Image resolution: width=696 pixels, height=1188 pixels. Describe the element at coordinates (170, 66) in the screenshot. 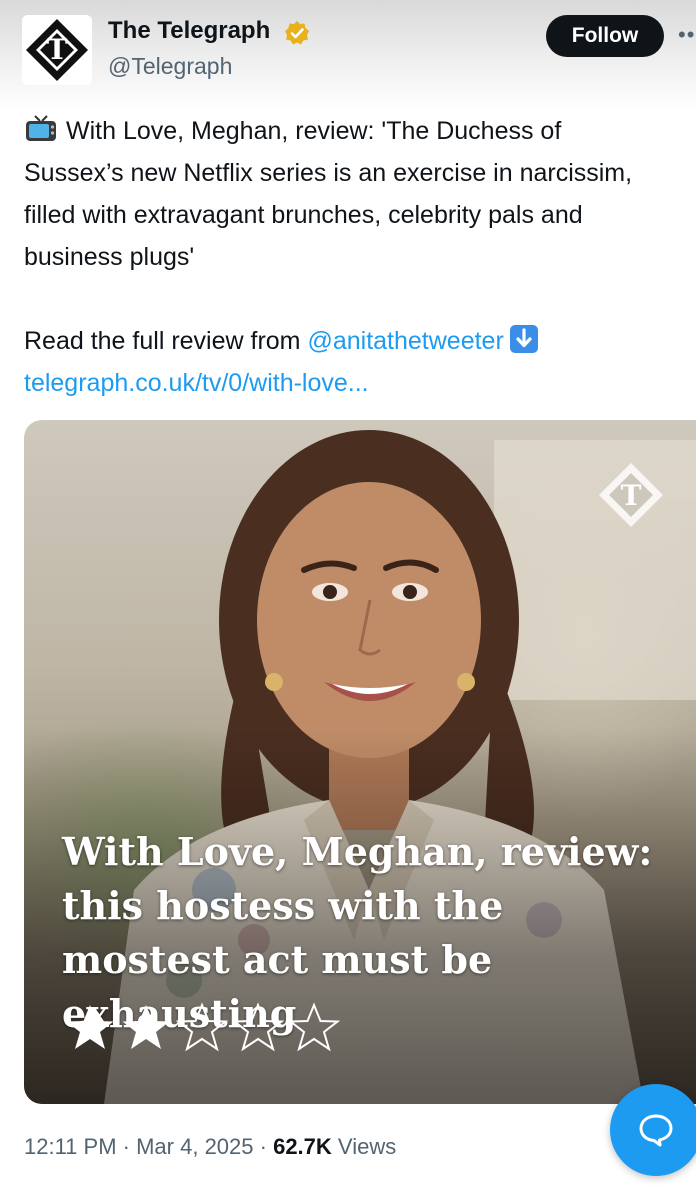

I see `account-handle: @Telegraph` at that location.